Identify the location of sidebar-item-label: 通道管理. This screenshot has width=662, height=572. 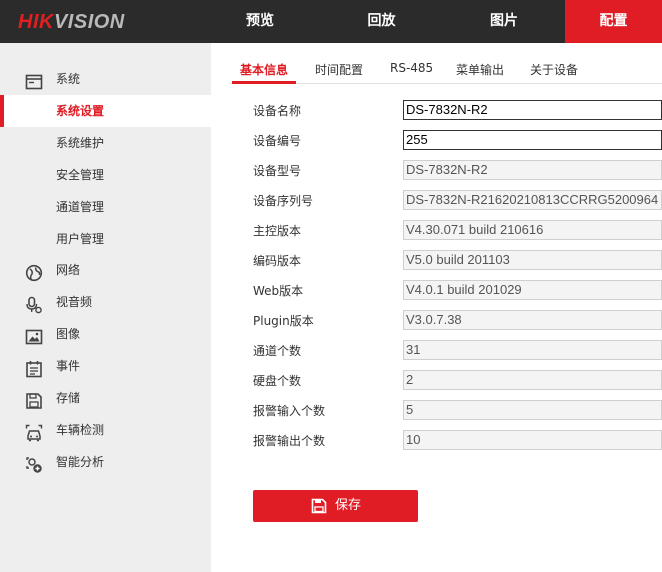
(80, 207).